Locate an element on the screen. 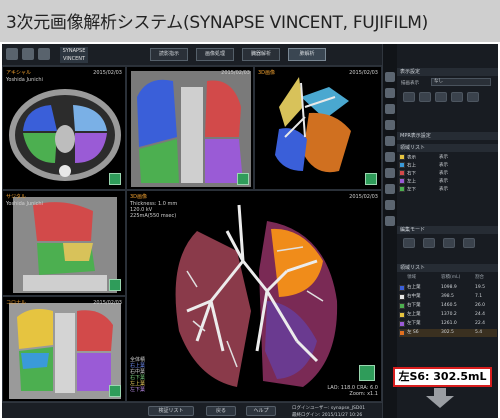 The height and width of the screenshot is (420, 500). region-volume: 398.5 is located at coordinates (447, 296).